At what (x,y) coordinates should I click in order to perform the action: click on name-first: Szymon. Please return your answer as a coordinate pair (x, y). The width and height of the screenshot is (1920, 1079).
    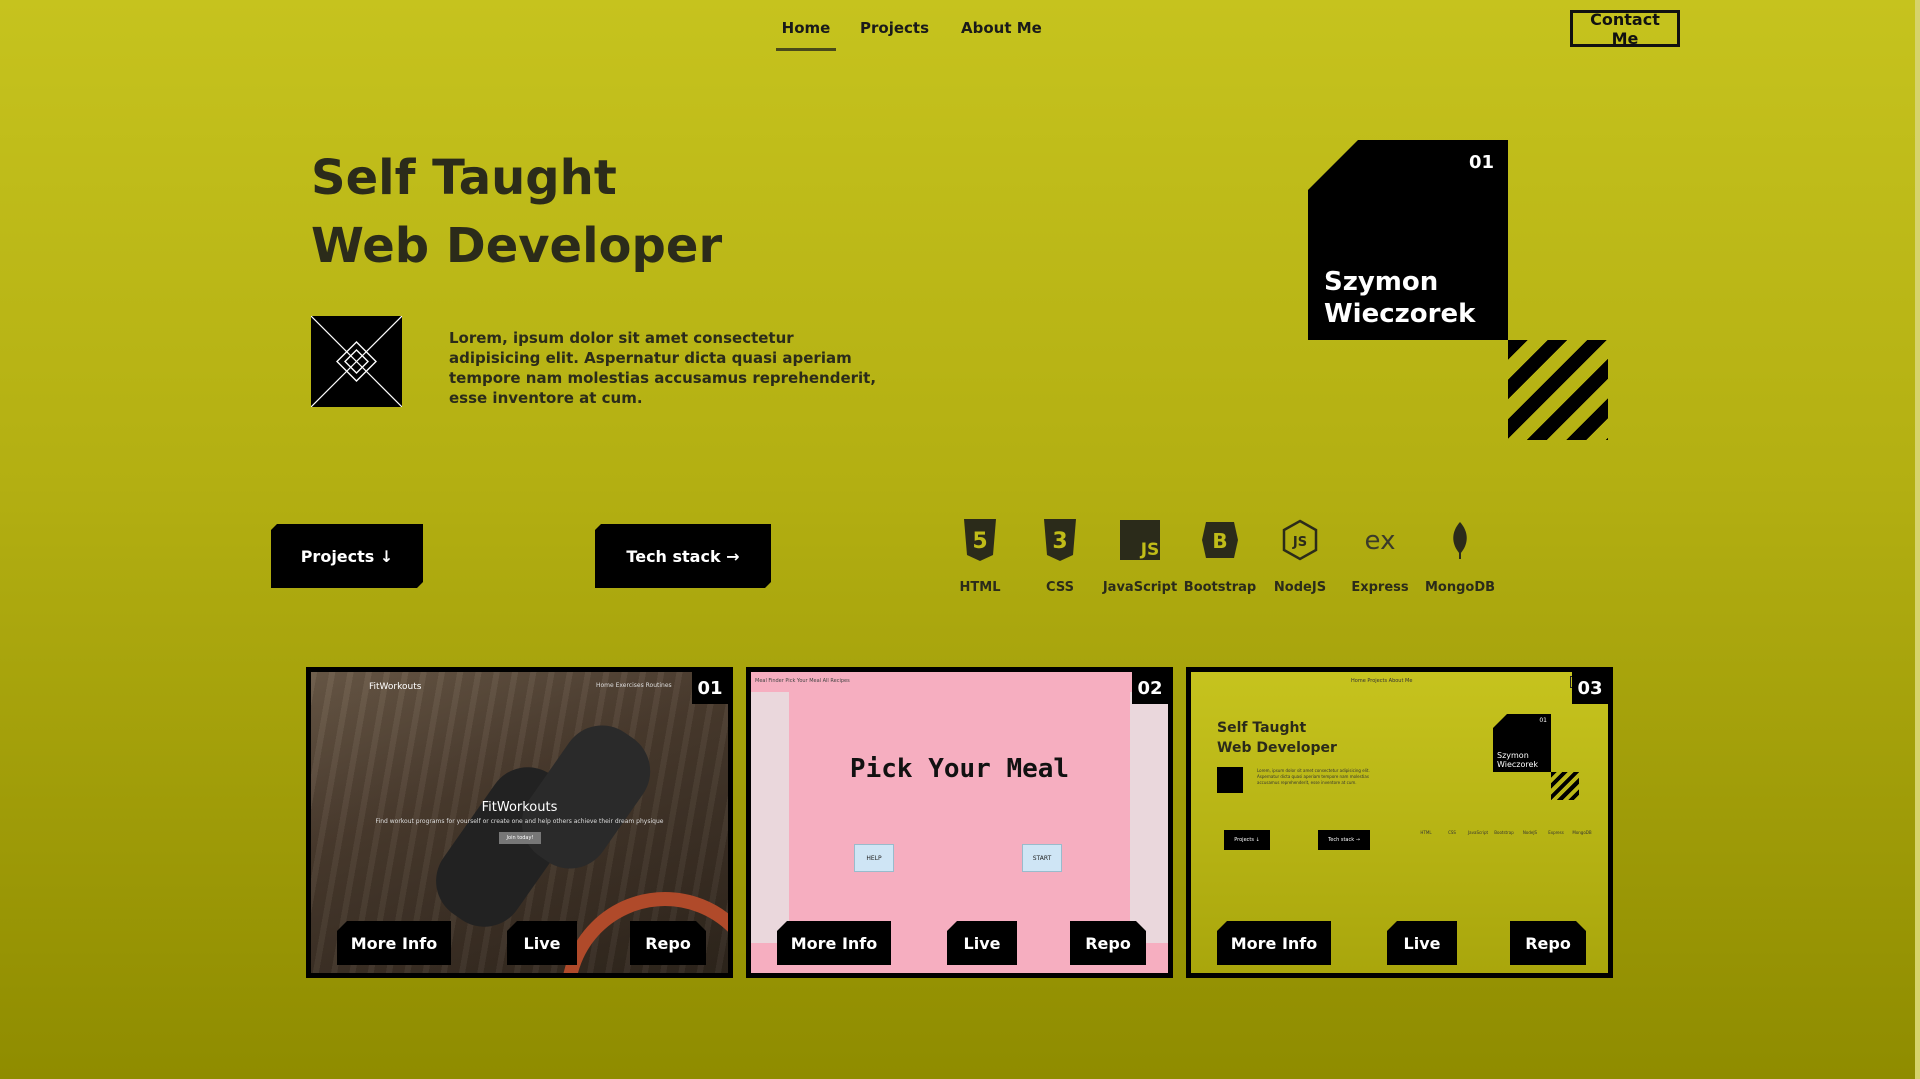
    Looking at the image, I should click on (1381, 282).